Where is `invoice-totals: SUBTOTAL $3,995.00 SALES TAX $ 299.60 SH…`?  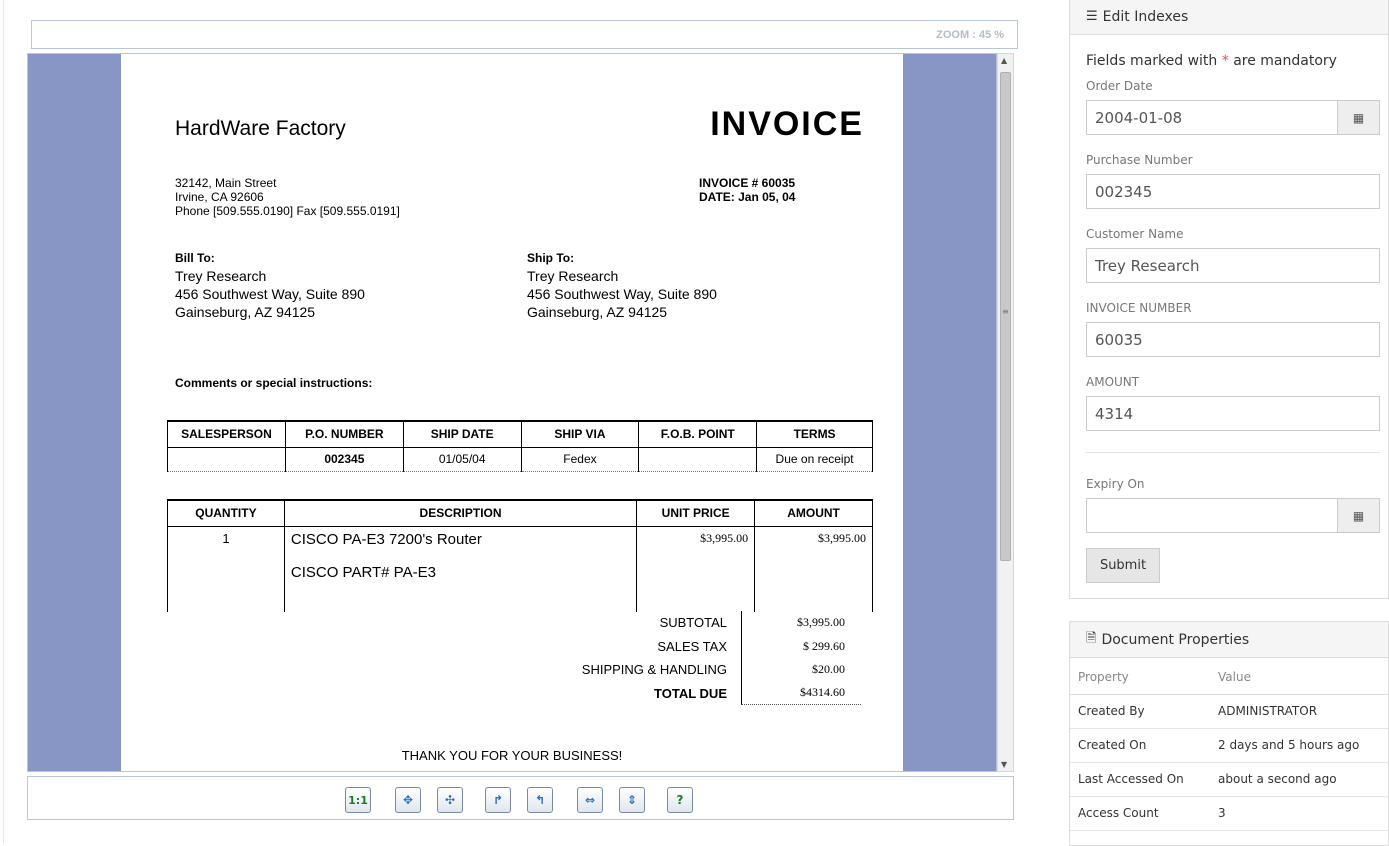
invoice-totals: SUBTOTAL $3,995.00 SALES TAX $ 299.60 SH… is located at coordinates (711, 658).